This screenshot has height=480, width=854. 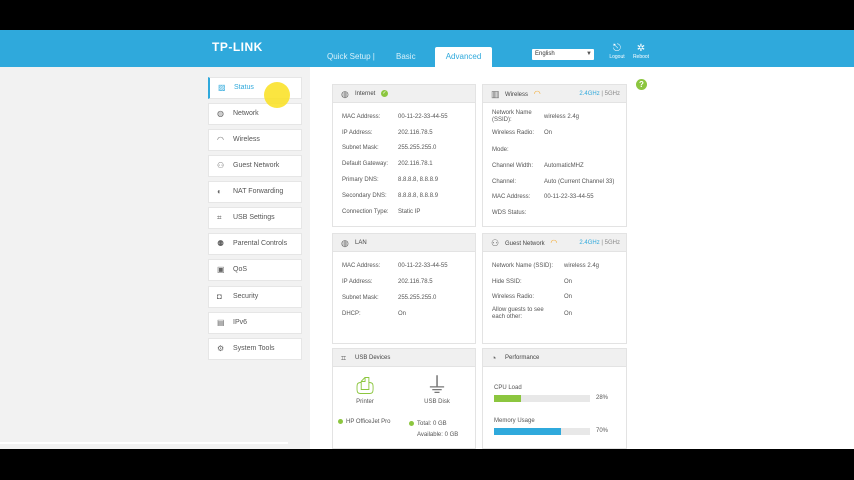 What do you see at coordinates (509, 213) in the screenshot?
I see `row-label: WDS Status:` at bounding box center [509, 213].